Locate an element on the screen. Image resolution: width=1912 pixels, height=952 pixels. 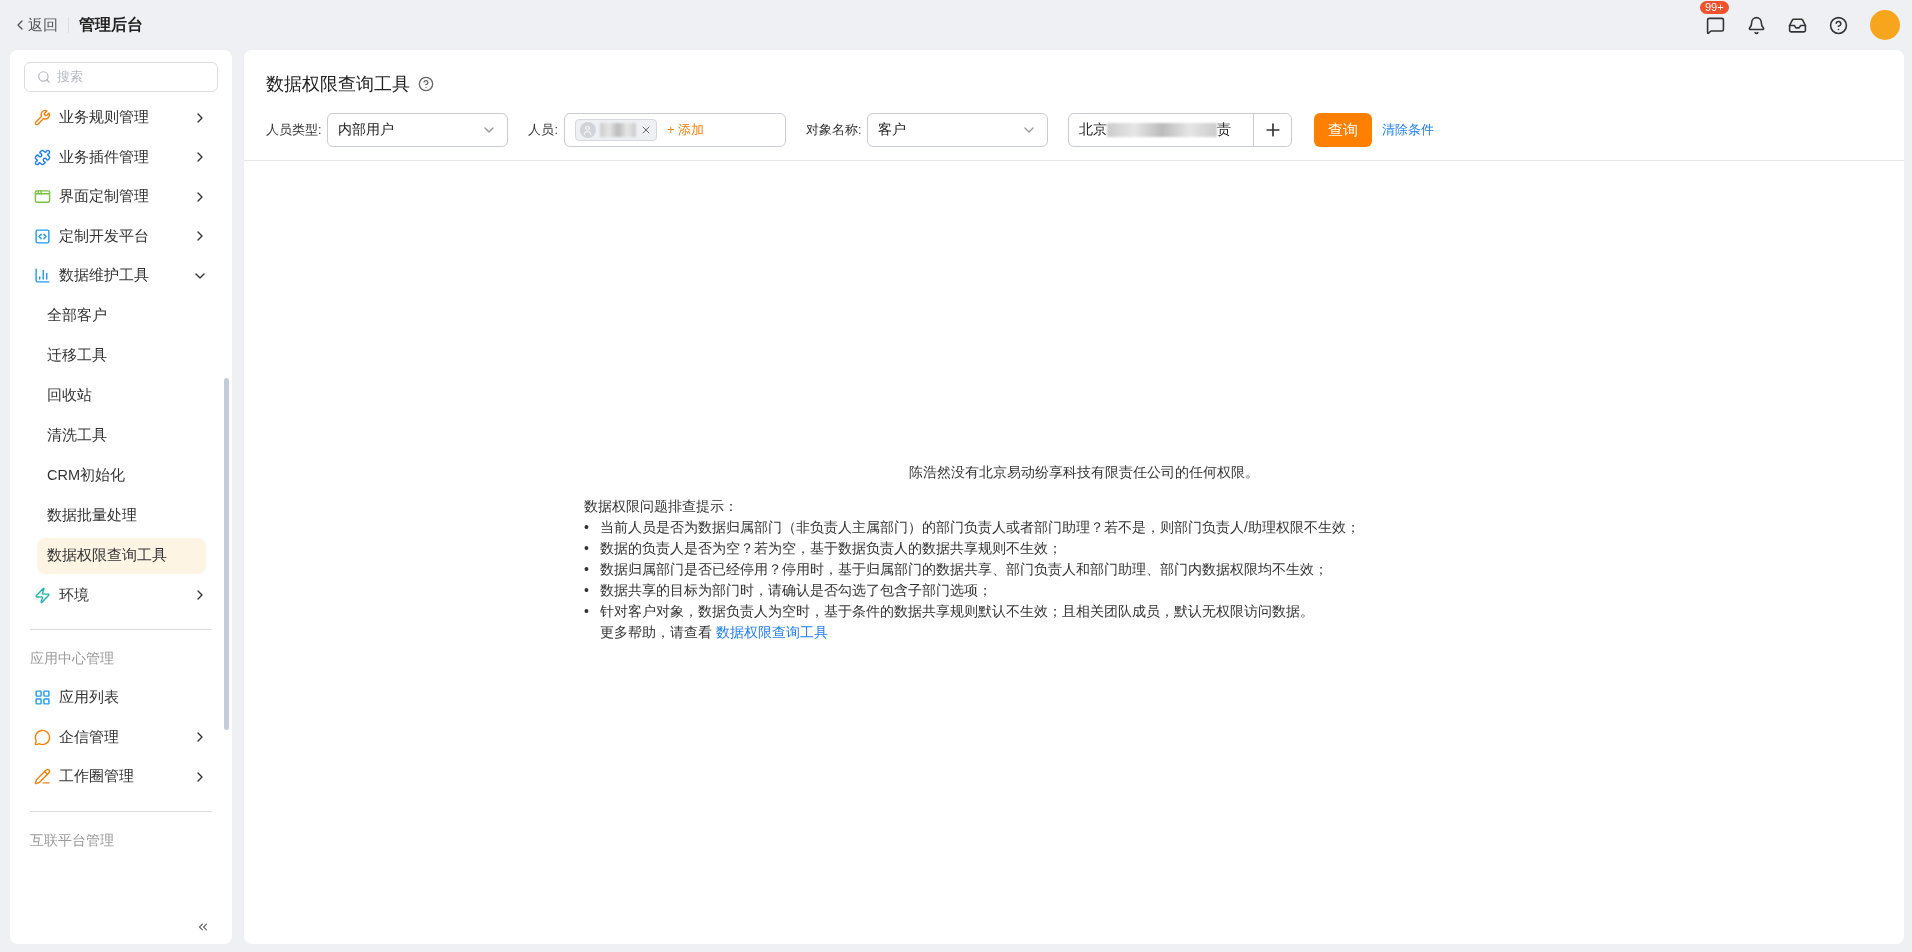
collapse-icon is located at coordinates (203, 927).